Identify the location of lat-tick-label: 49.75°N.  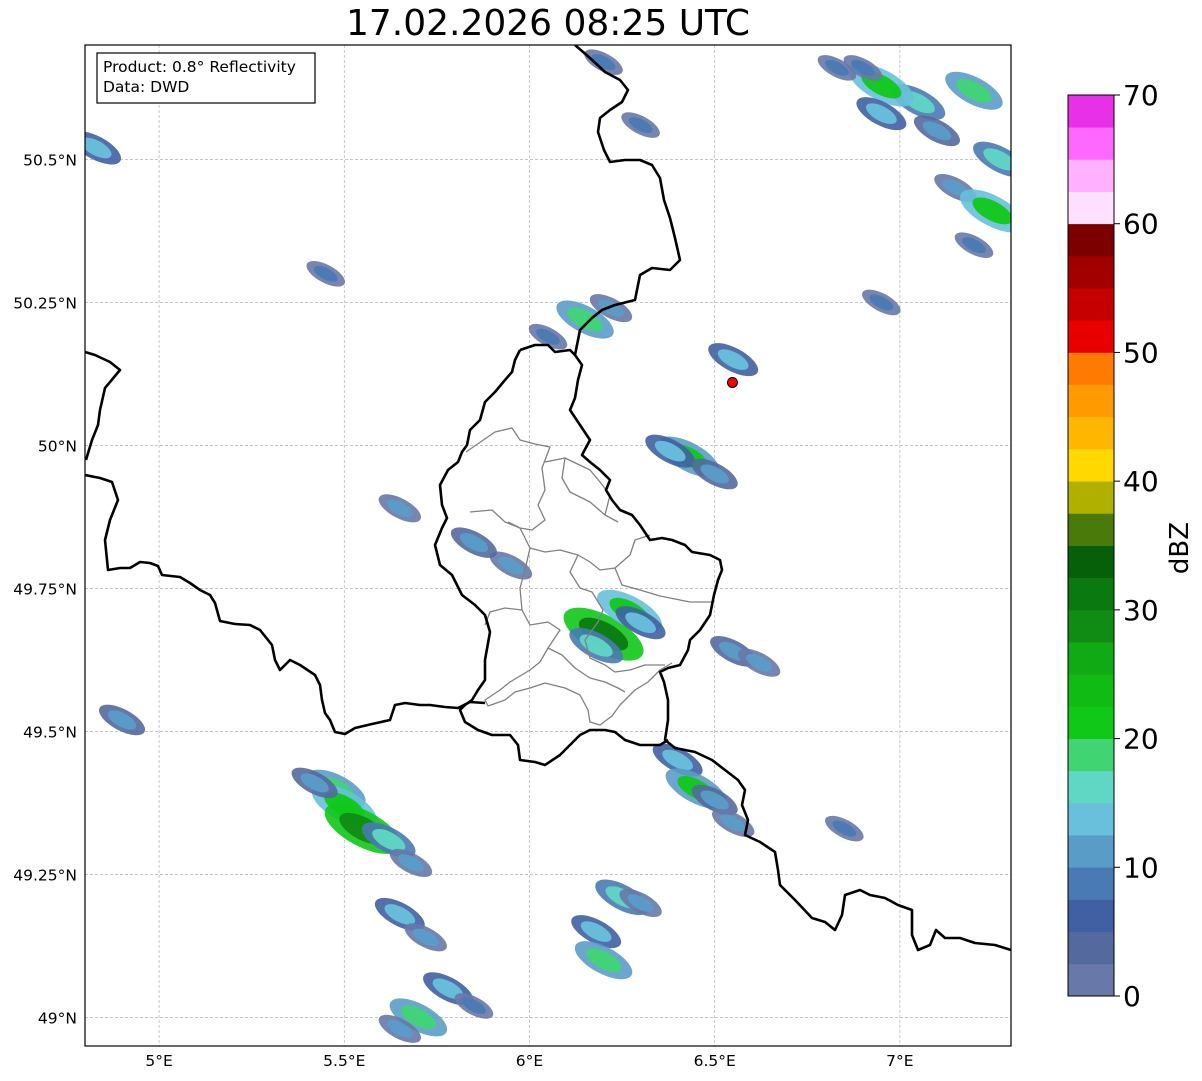
(45, 589).